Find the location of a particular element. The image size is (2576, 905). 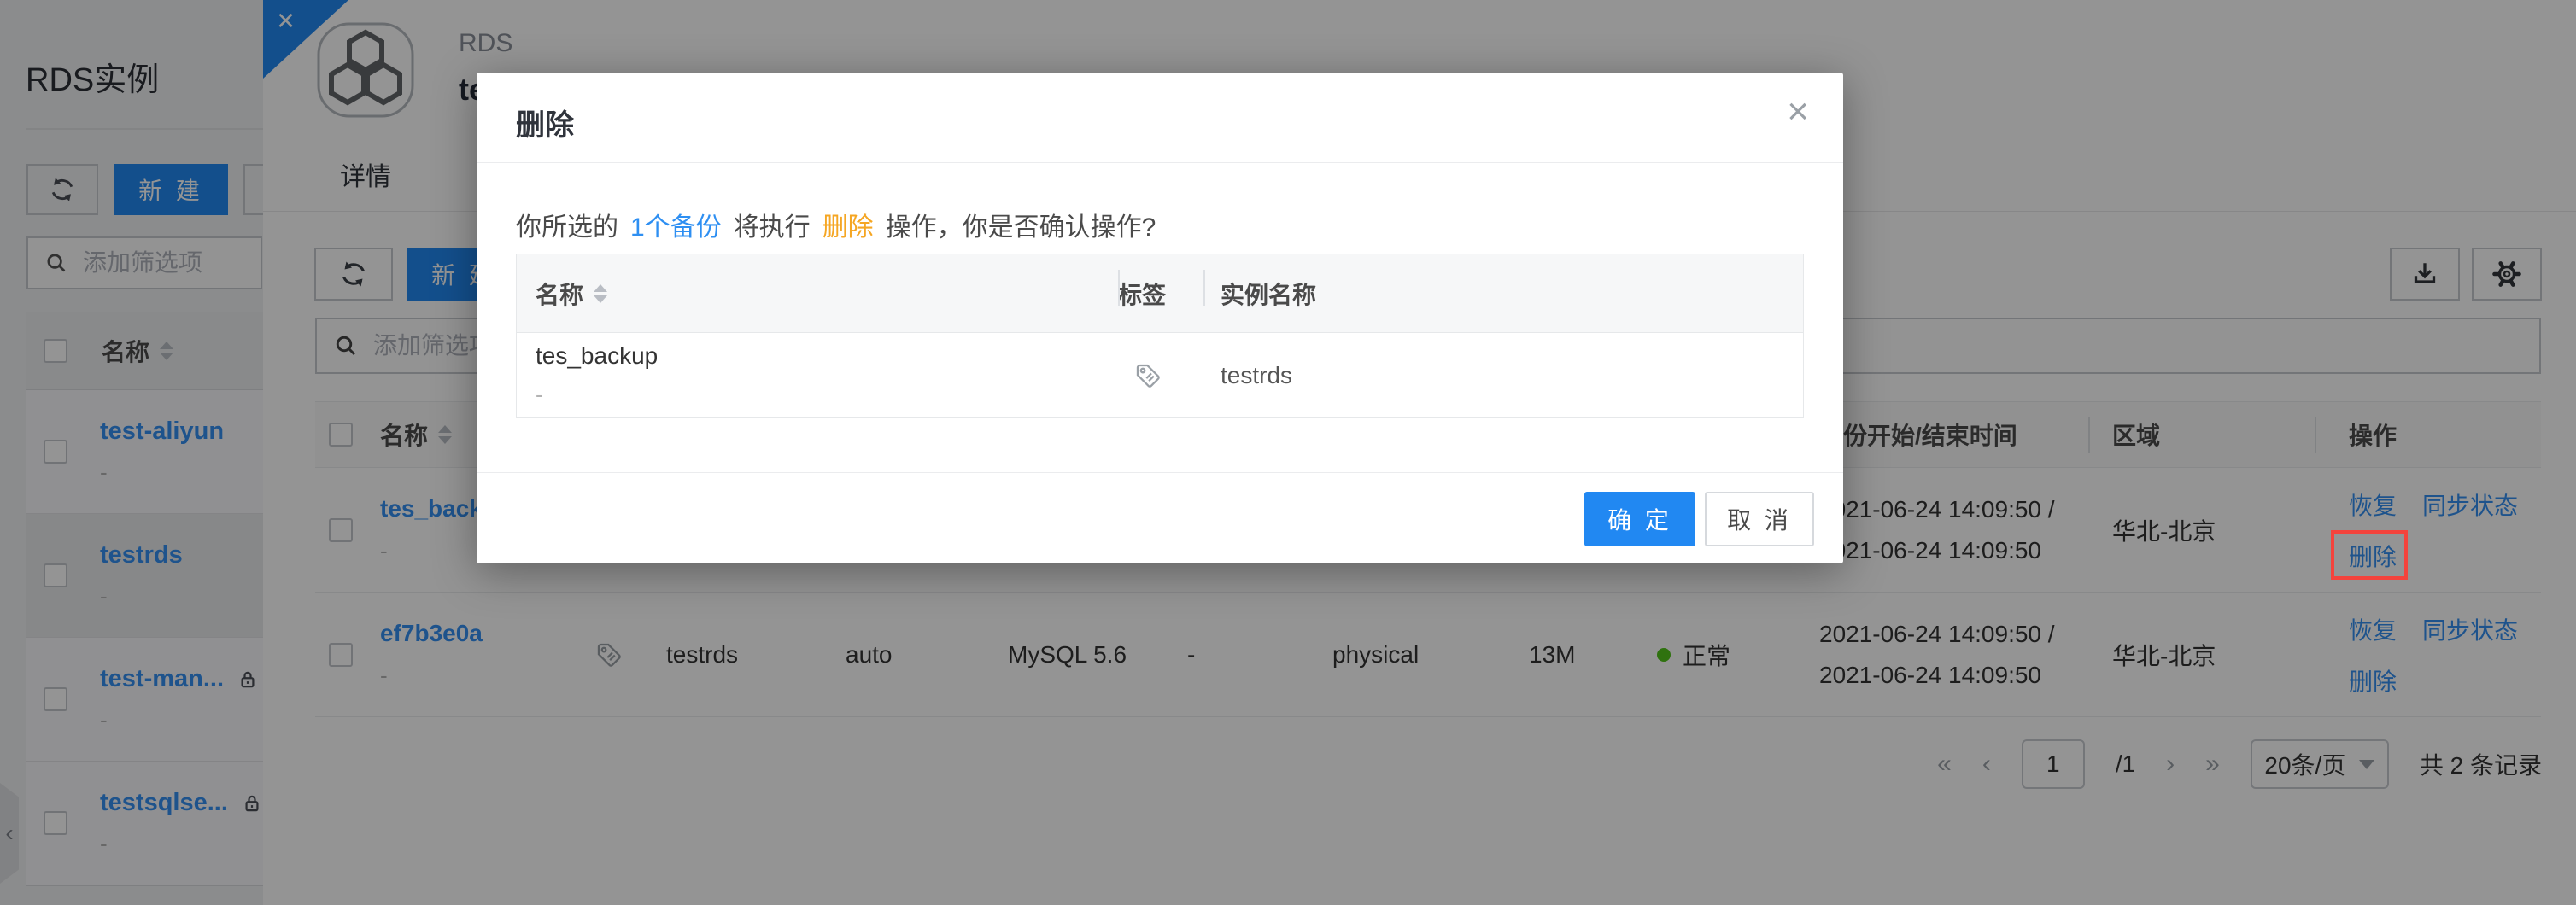

backup-sub: - is located at coordinates (539, 394).